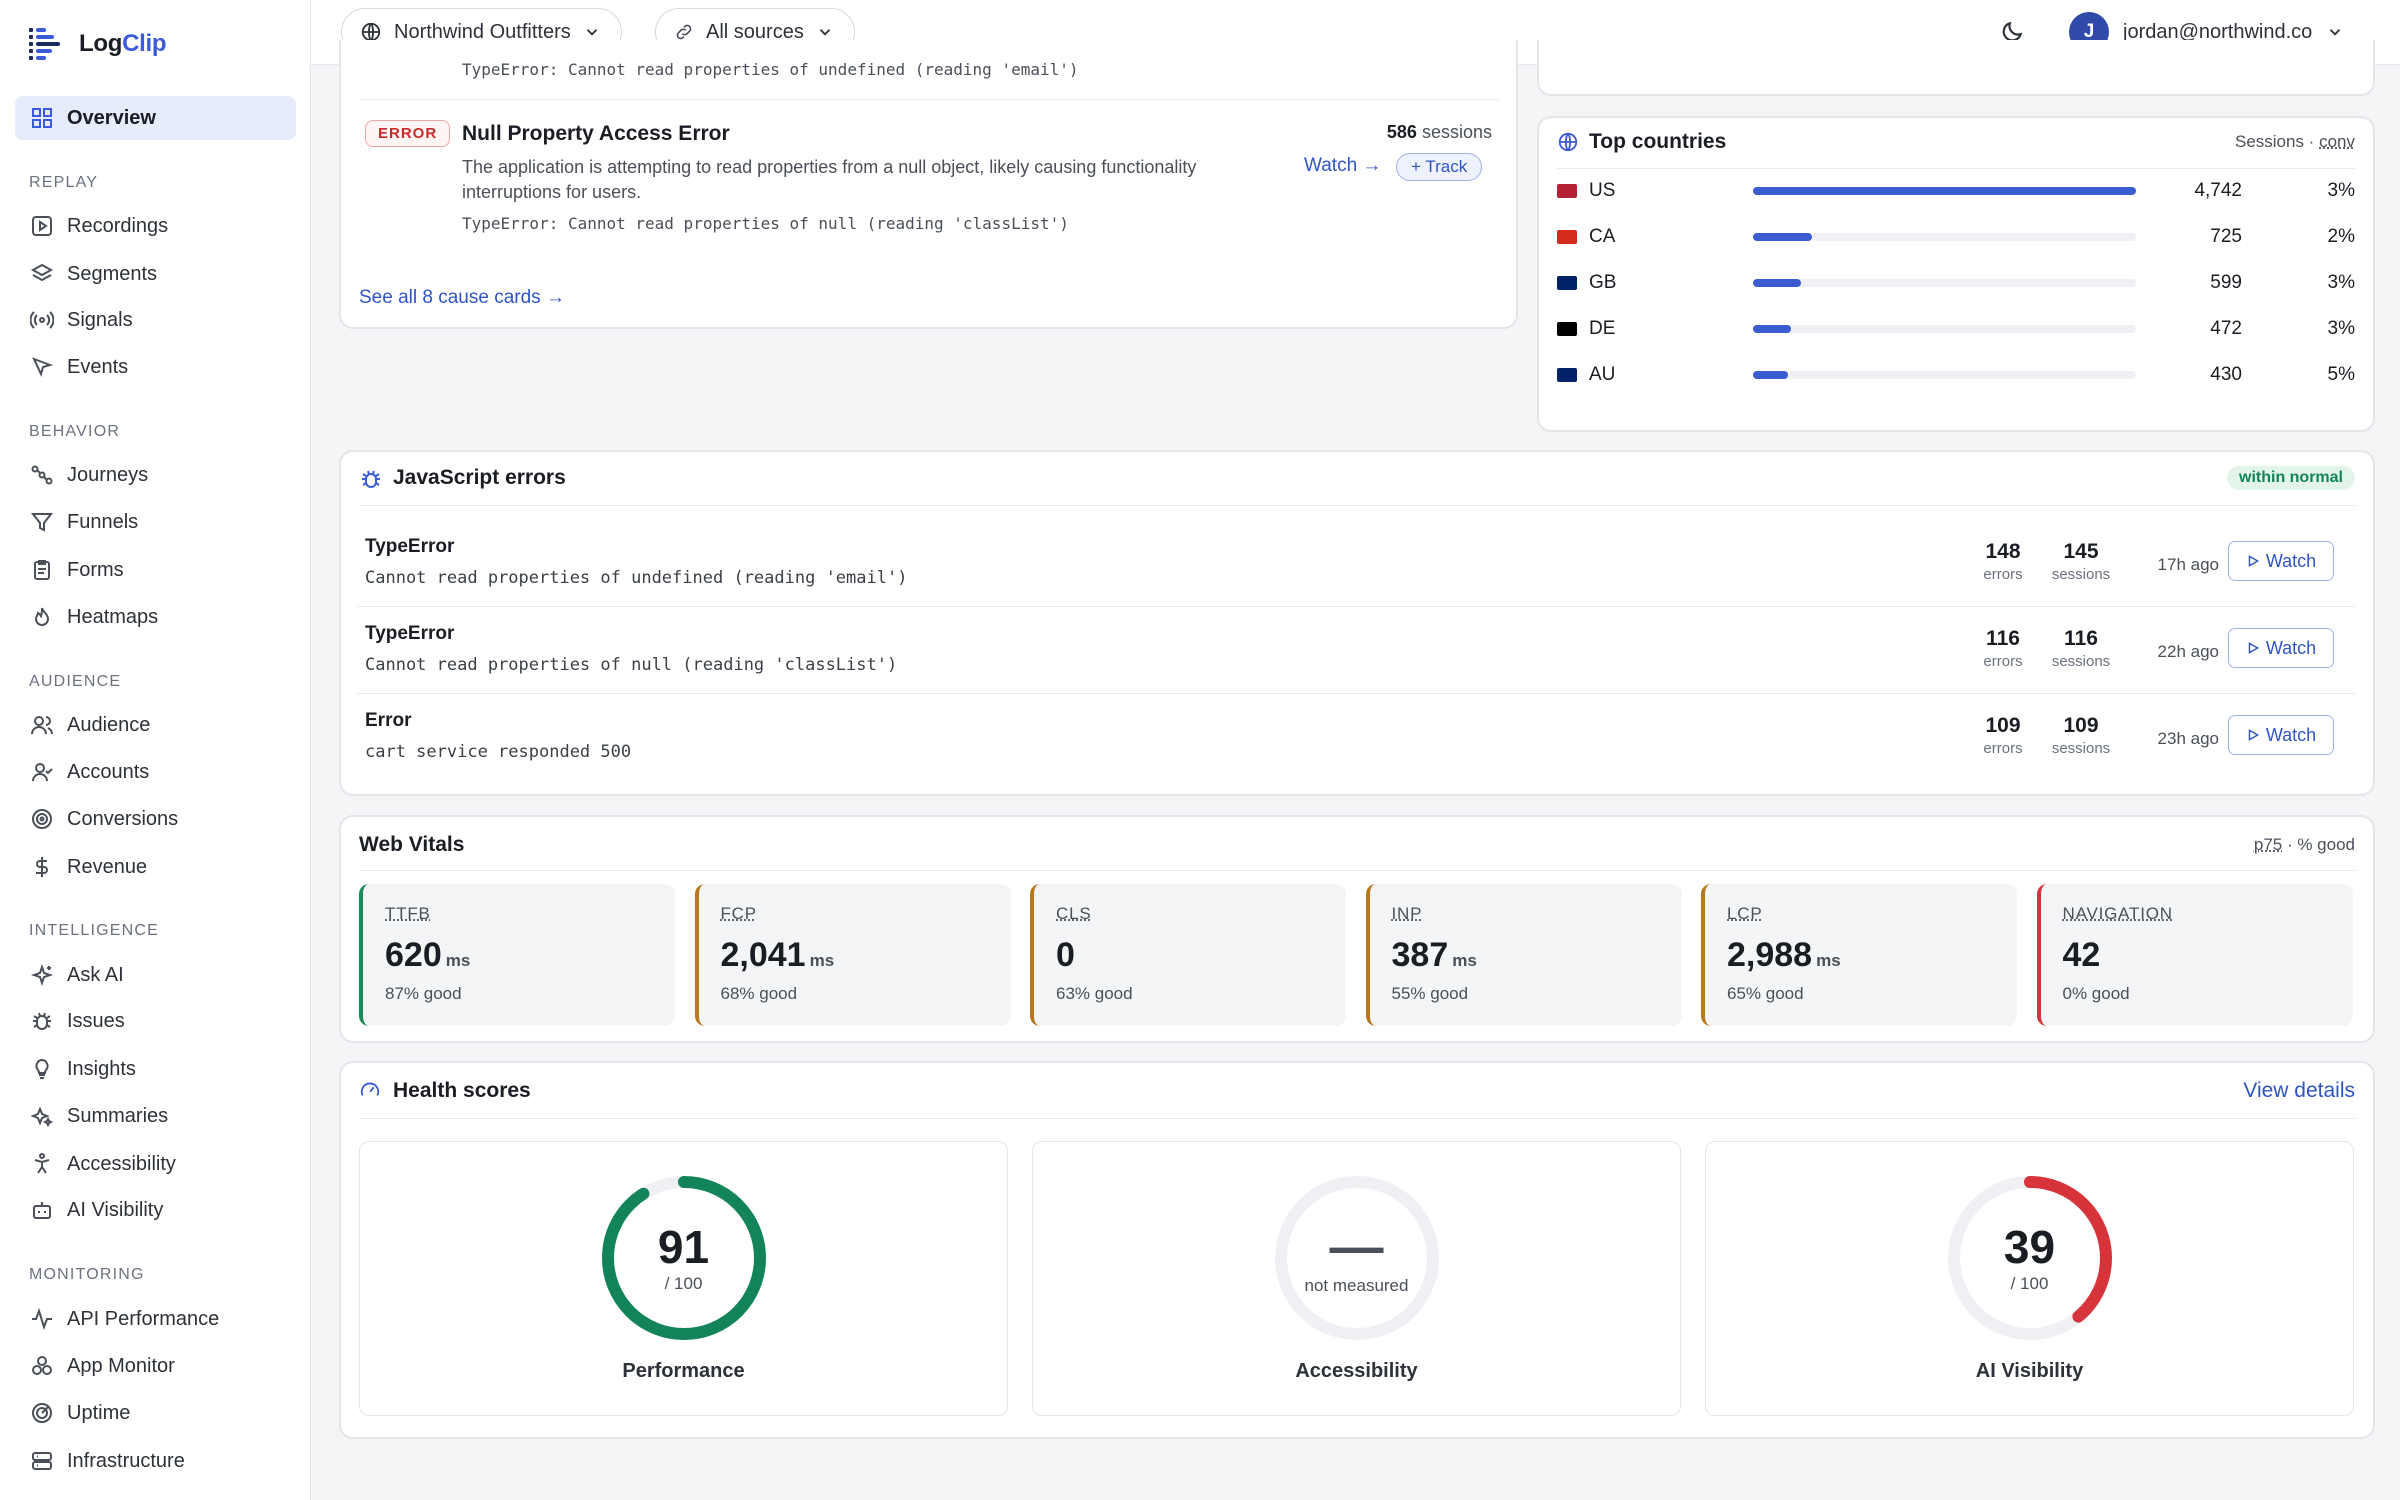 The height and width of the screenshot is (1500, 2400). I want to click on vital-tile-cls: CLS 0 63% good, so click(1188, 955).